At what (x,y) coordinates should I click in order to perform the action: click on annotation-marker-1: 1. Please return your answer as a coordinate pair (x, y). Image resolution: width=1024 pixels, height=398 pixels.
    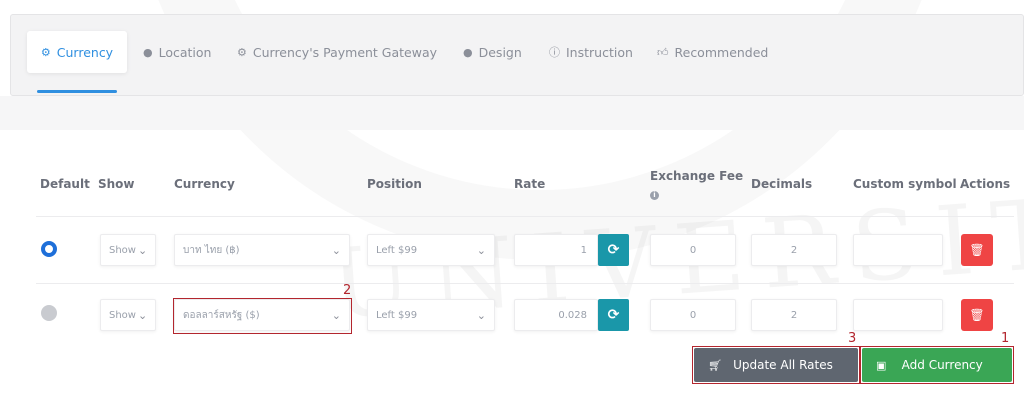
    Looking at the image, I should click on (1005, 338).